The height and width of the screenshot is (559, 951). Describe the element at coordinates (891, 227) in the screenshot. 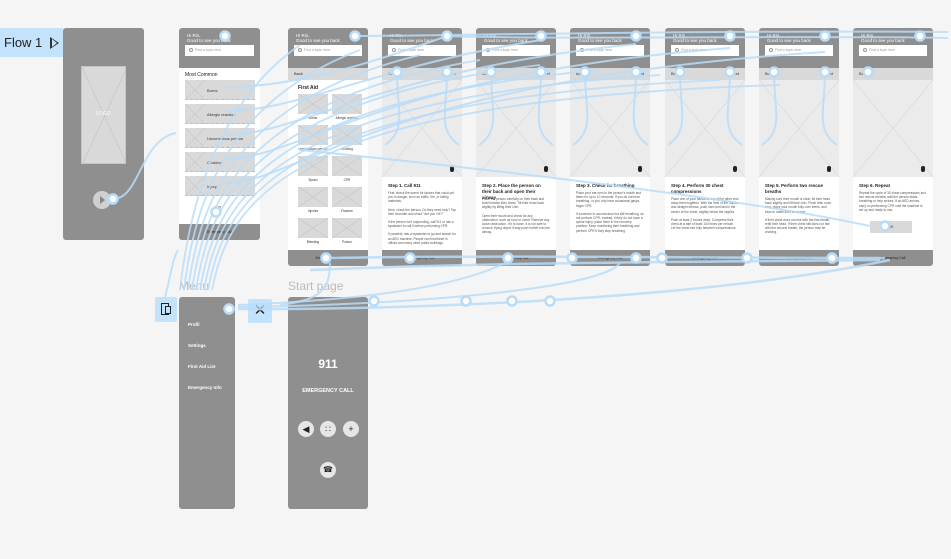

I see `ok-button: OK` at that location.